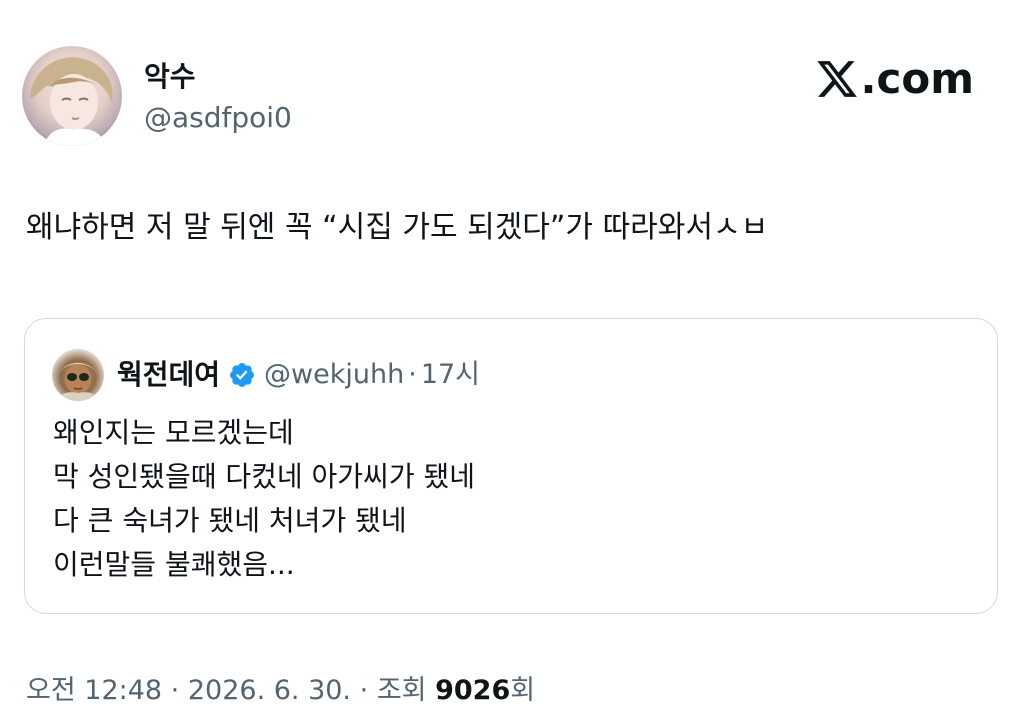  I want to click on x-logo-icon, so click(836, 79).